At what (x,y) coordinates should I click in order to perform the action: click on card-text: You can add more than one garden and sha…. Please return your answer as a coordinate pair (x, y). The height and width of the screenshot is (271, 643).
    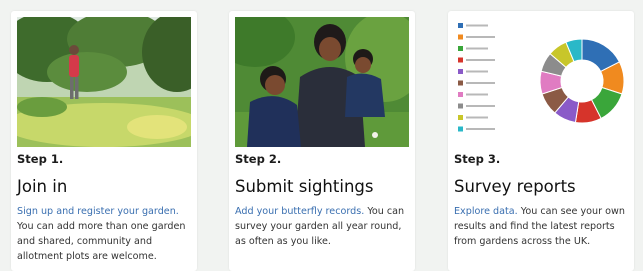
    Looking at the image, I should click on (101, 241).